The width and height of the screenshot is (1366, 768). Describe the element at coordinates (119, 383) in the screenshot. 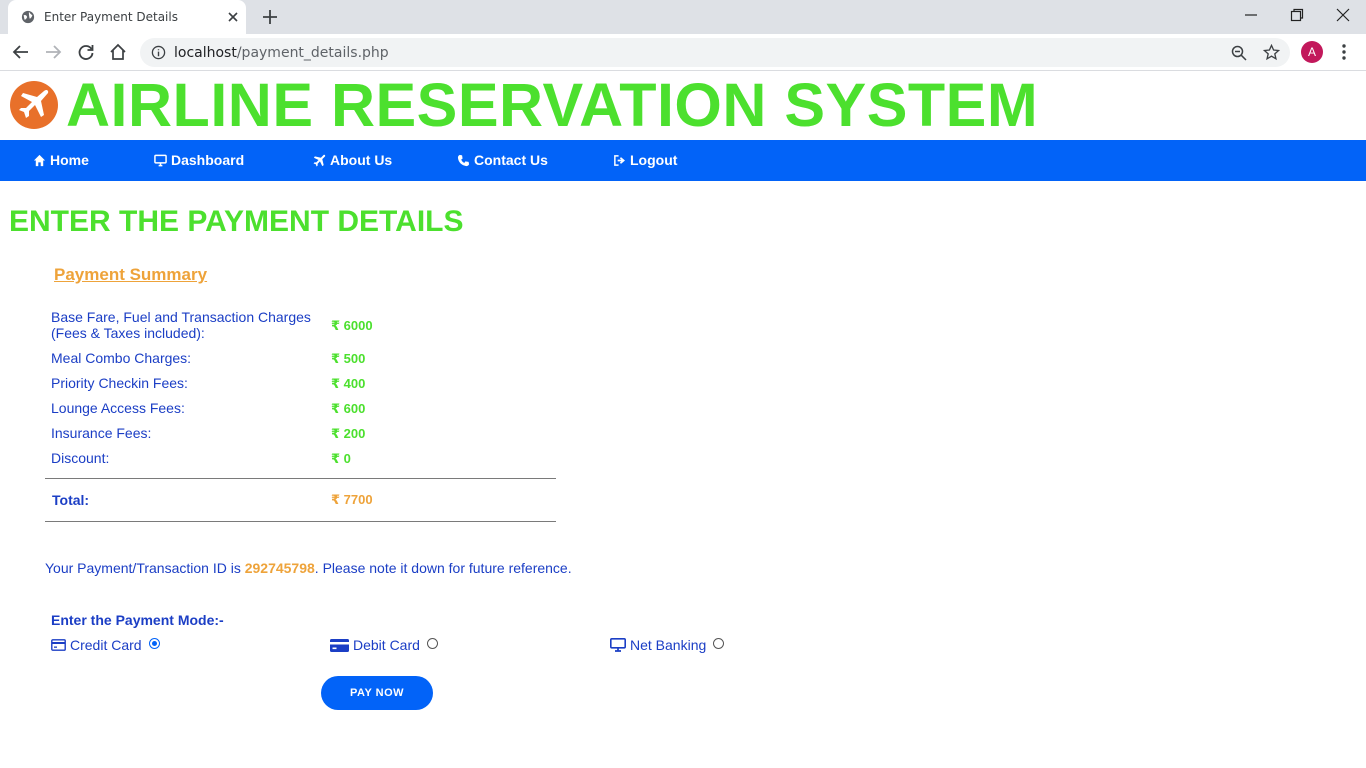

I see `summary-row-label: Priority Checkin Fees:` at that location.